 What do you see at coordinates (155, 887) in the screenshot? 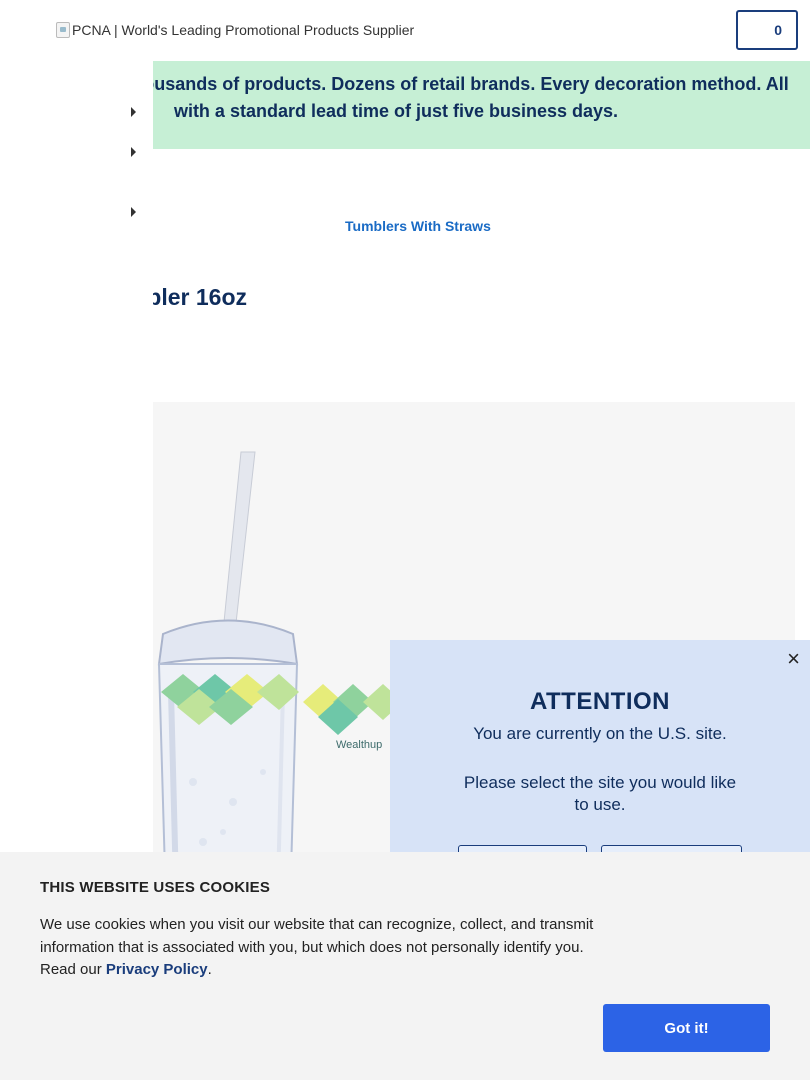
I see `cookie-heading: THIS WEBSITE USES COOKIES` at bounding box center [155, 887].